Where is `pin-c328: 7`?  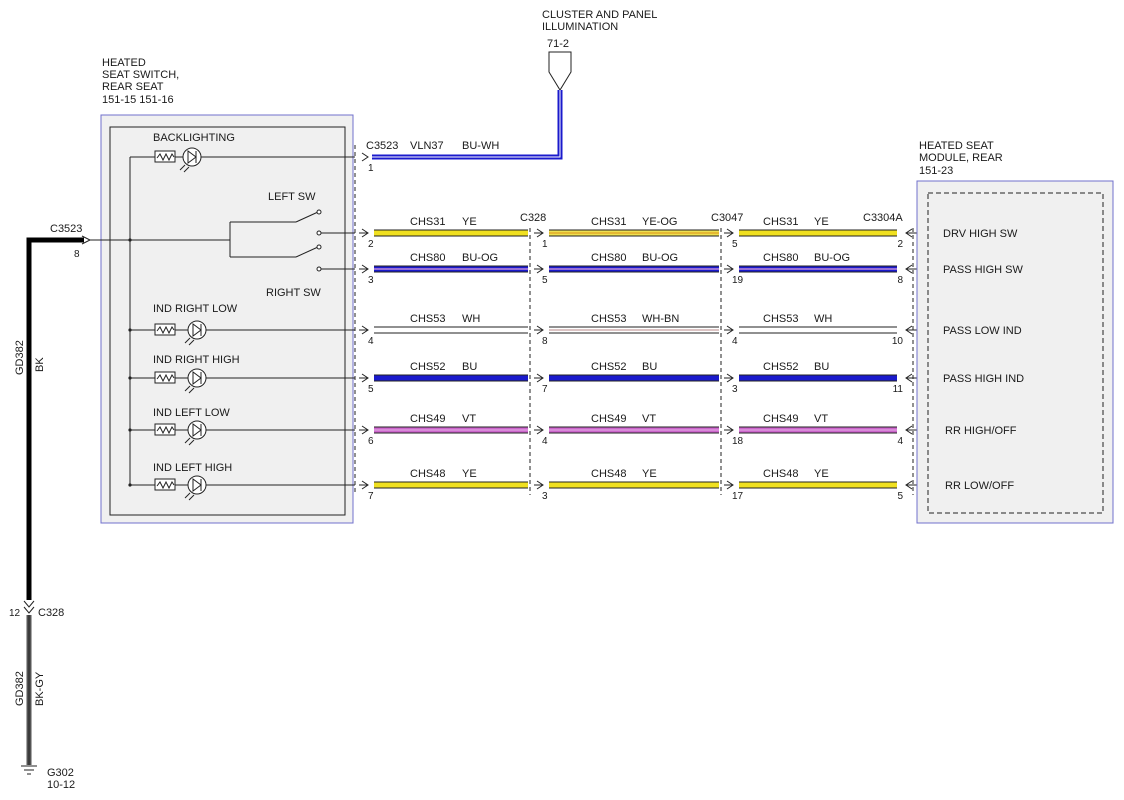
pin-c328: 7 is located at coordinates (545, 389).